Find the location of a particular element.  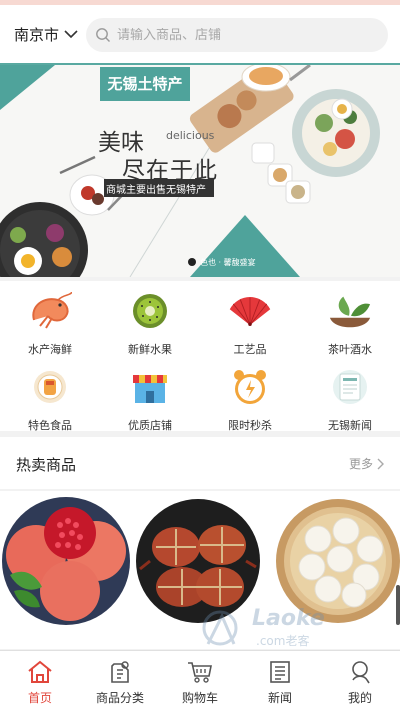

category-icon is located at coordinates (120, 672).